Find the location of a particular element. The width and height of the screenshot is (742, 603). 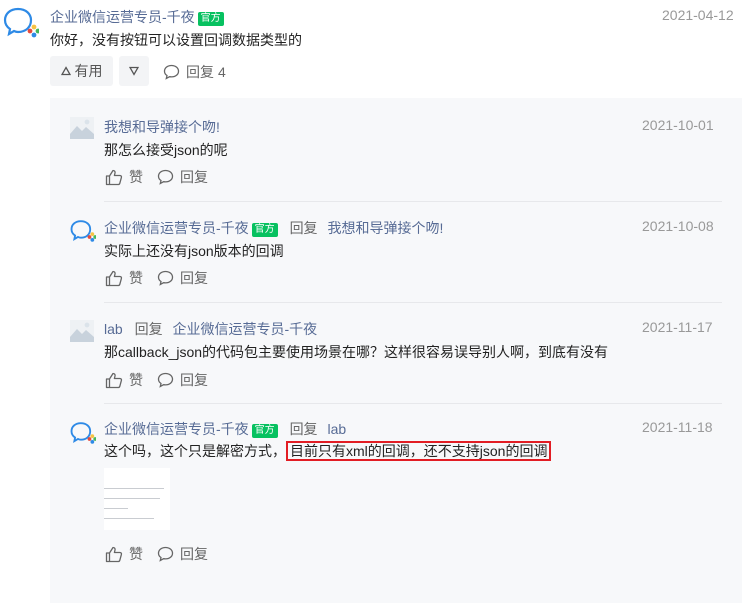

reply-header: lab 回复 企业微信运营专员-千夜 is located at coordinates (210, 329).